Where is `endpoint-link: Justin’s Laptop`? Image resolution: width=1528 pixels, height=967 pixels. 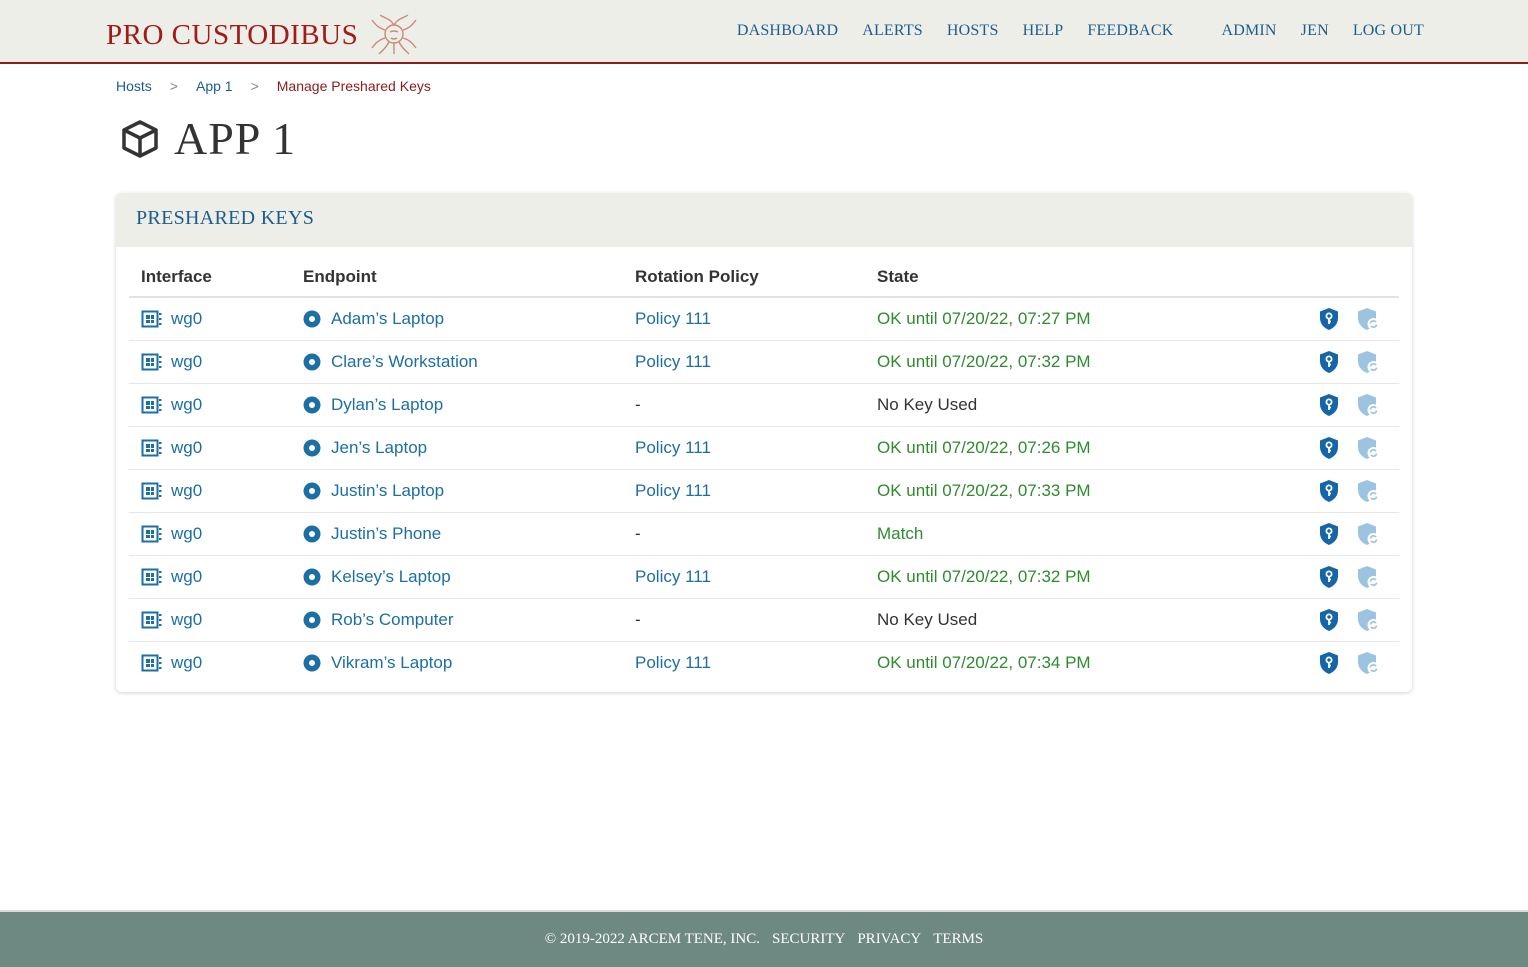 endpoint-link: Justin’s Laptop is located at coordinates (457, 491).